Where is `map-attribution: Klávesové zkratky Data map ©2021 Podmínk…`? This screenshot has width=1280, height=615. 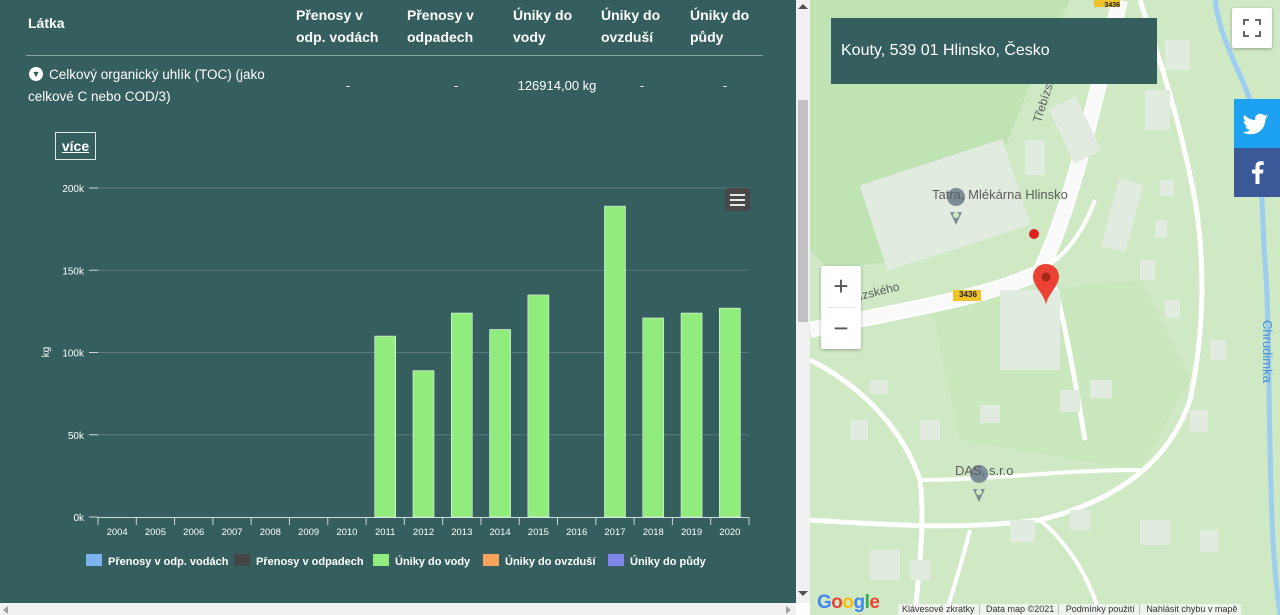
map-attribution: Klávesové zkratky Data map ©2021 Podmínk… is located at coordinates (1070, 609).